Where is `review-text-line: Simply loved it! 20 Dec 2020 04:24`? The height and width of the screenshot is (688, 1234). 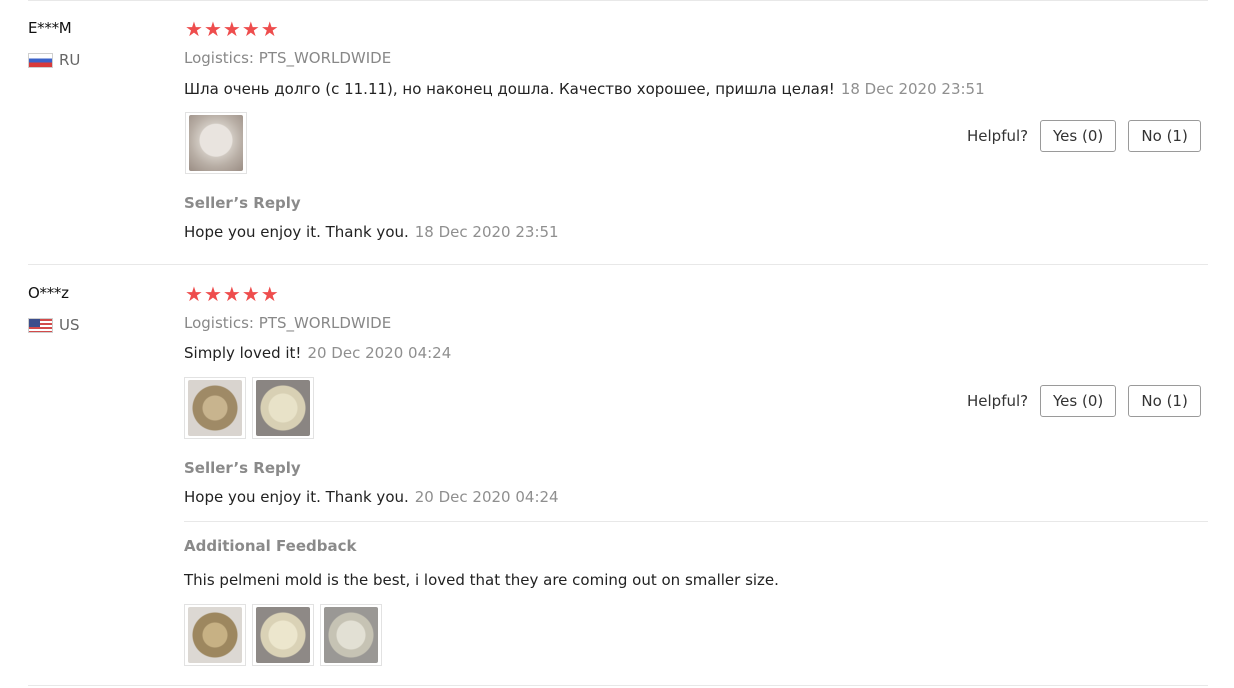
review-text-line: Simply loved it! 20 Dec 2020 04:24 is located at coordinates (317, 353).